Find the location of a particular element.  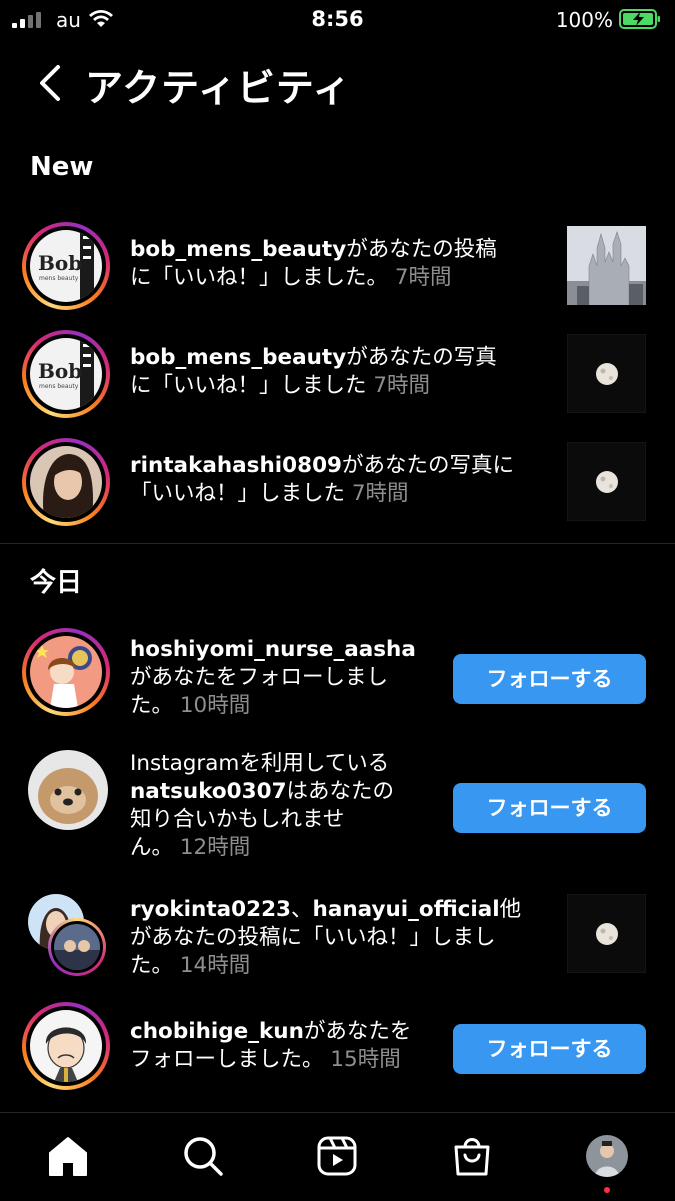

list-item: rintakahashi0809があなたの写真に 「いいね！」しました 7時間 is located at coordinates (337, 484).